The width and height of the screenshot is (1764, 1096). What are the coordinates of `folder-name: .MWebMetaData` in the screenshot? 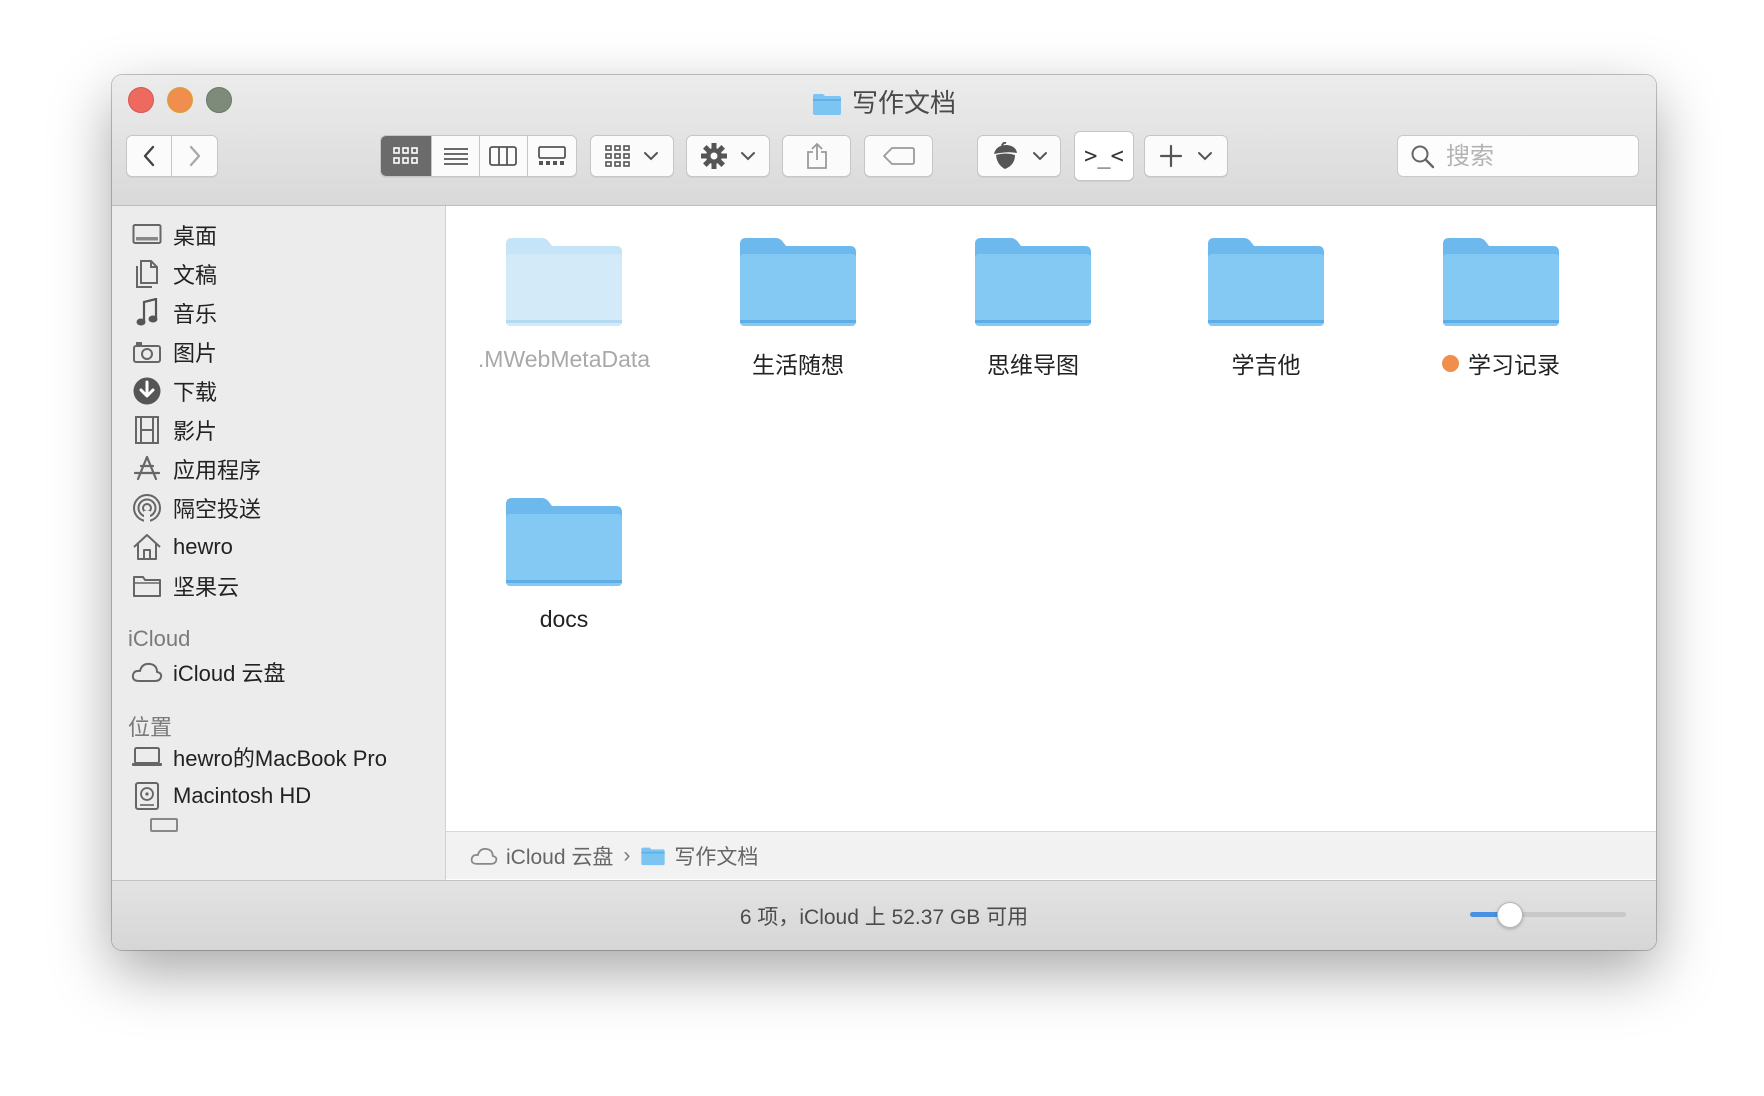 It's located at (564, 359).